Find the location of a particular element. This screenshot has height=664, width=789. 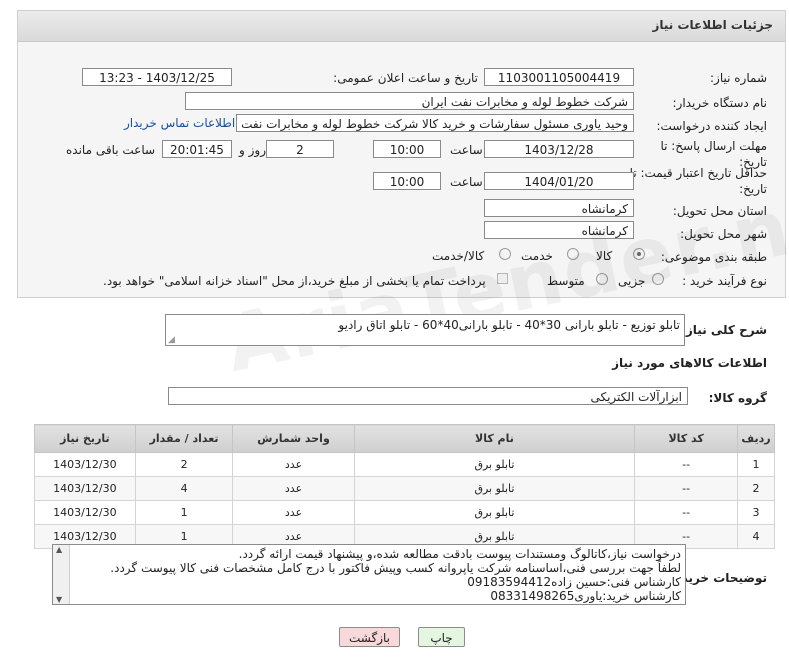

cell-row-number: 1 is located at coordinates (756, 464).